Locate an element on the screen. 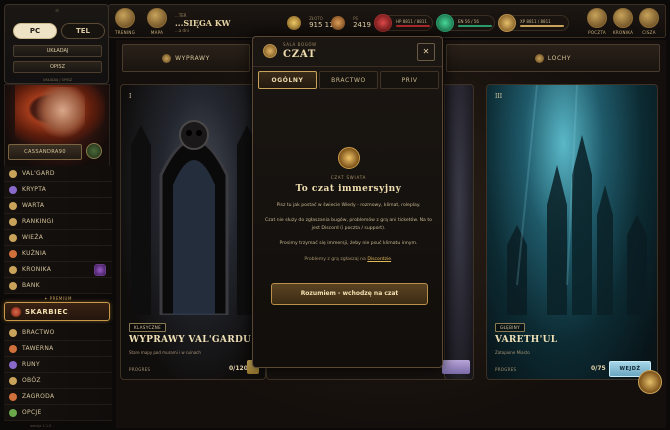 Image resolution: width=670 pixels, height=430 pixels. pc-button: PC is located at coordinates (35, 31).